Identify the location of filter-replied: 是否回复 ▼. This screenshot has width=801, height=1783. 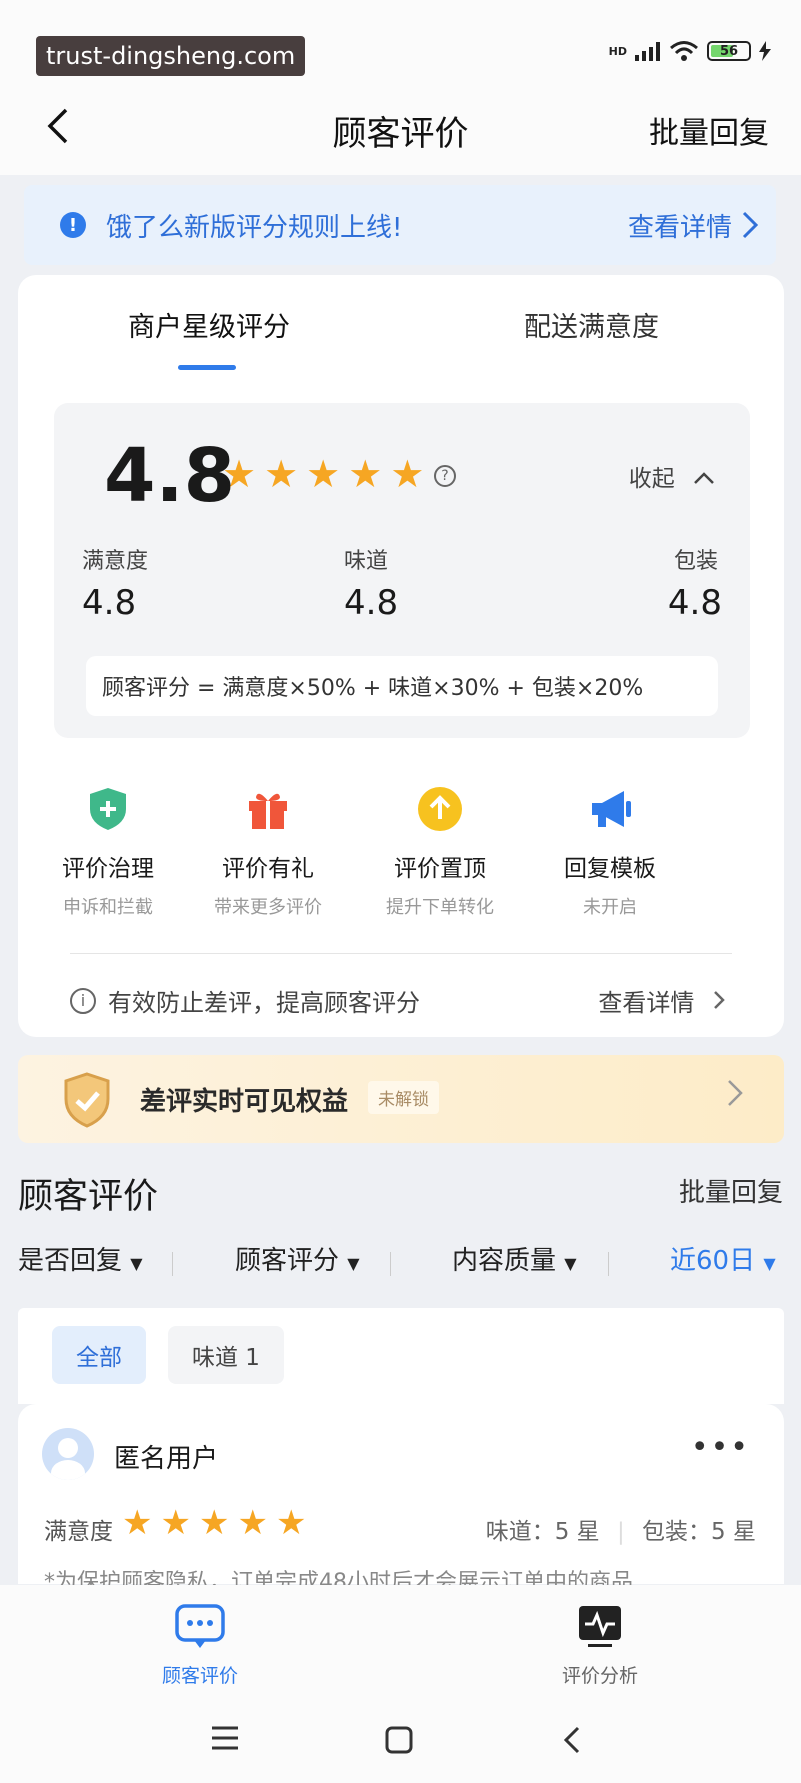
(80, 1258).